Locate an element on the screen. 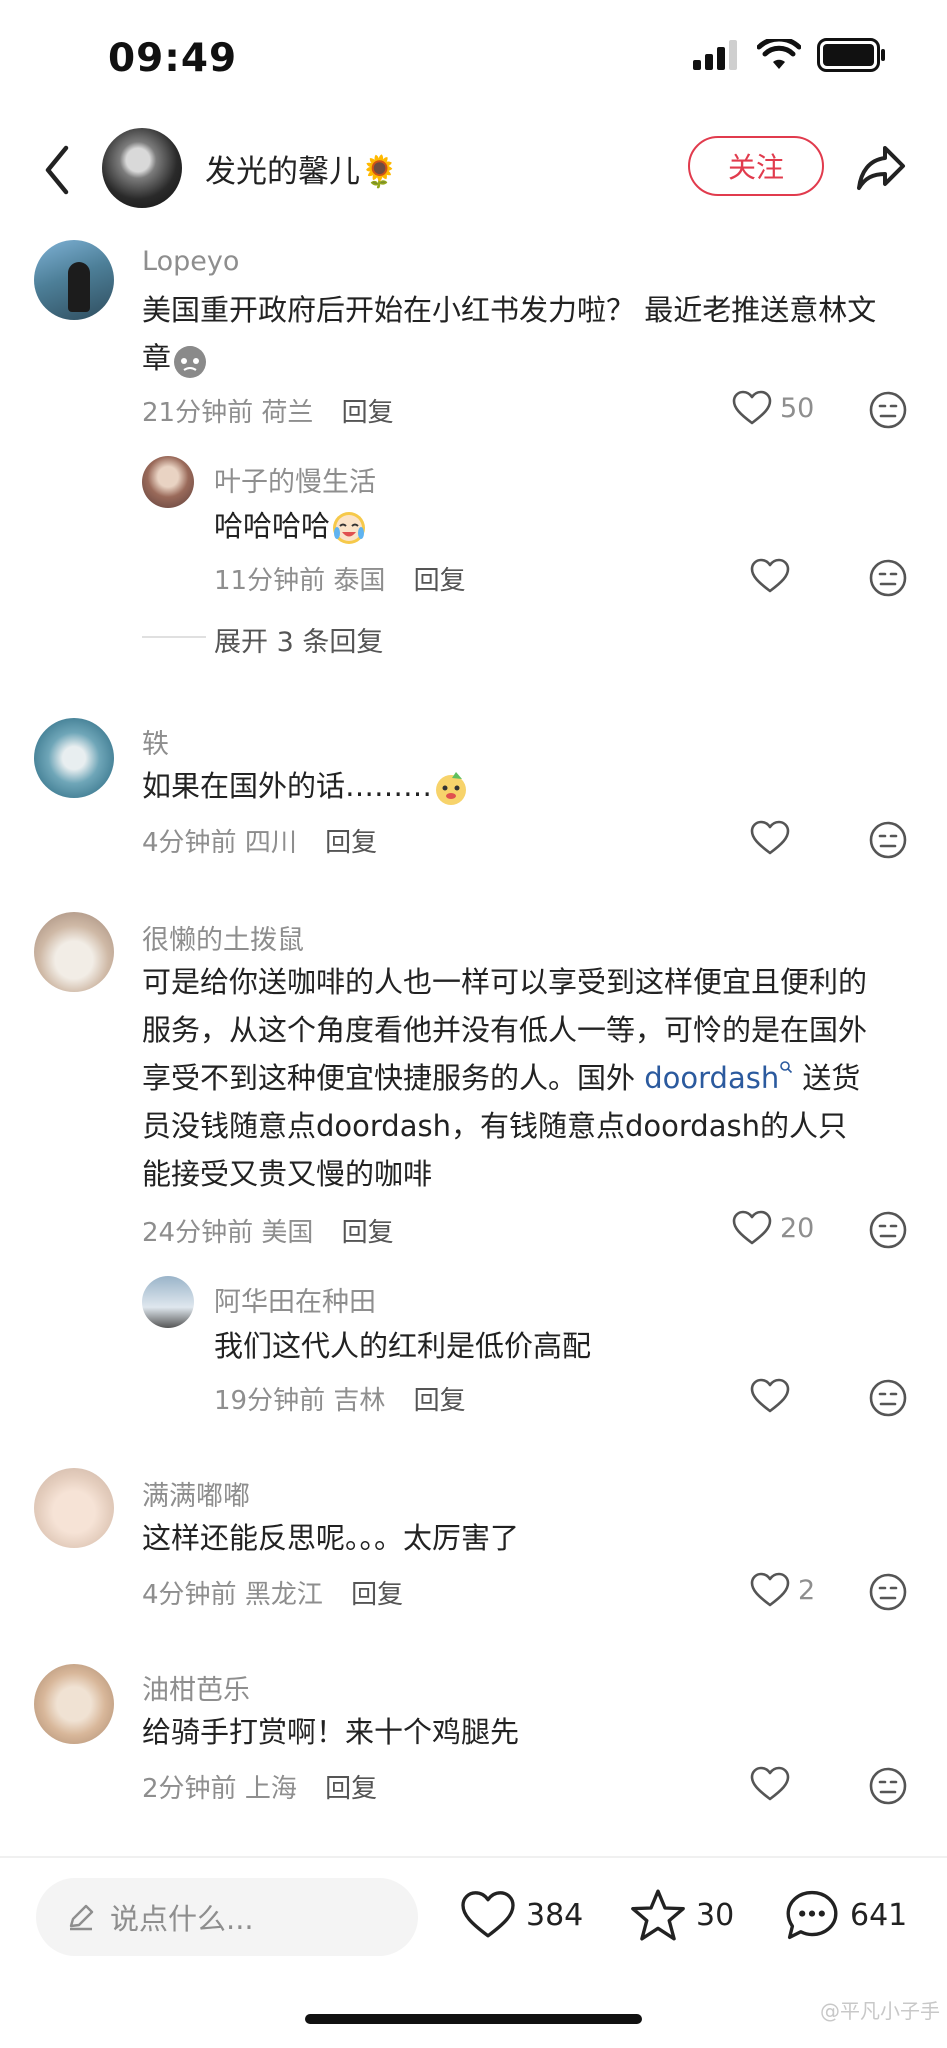 This screenshot has height=2048, width=947. comment-meta: 4分钟前 黑龙江 回复 is located at coordinates (272, 1592).